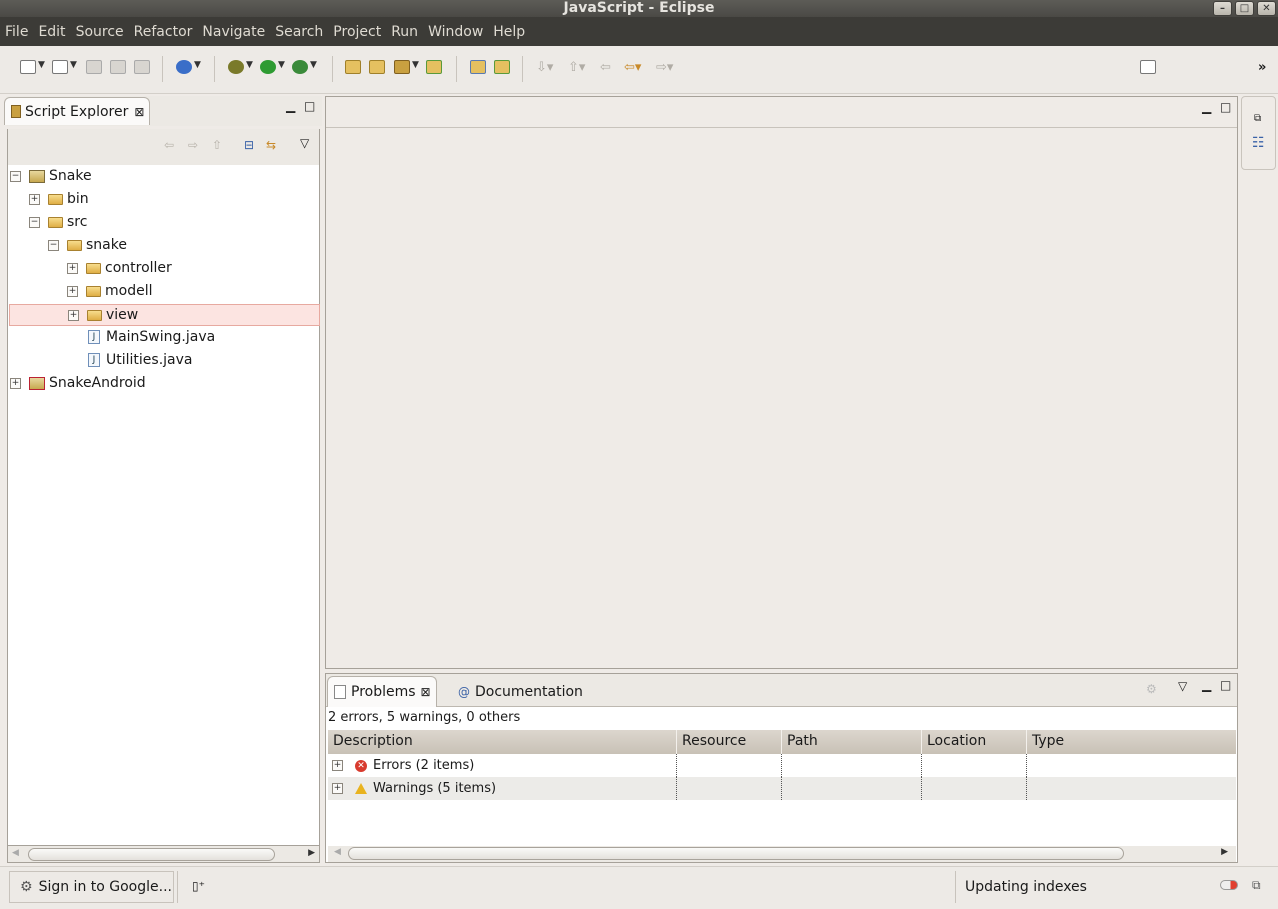 The image size is (1278, 909). I want to click on column-location: Location, so click(974, 742).